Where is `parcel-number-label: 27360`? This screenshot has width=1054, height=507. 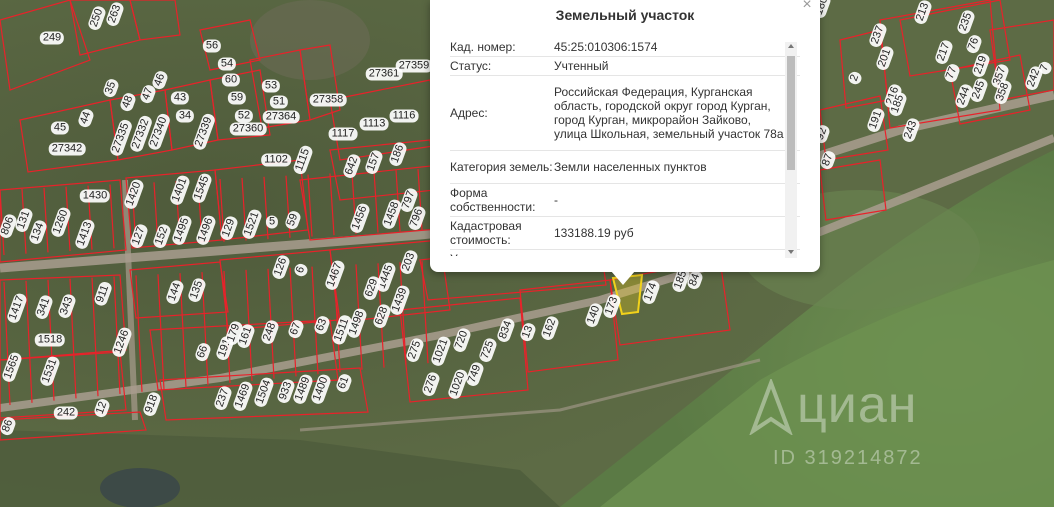 parcel-number-label: 27360 is located at coordinates (248, 129).